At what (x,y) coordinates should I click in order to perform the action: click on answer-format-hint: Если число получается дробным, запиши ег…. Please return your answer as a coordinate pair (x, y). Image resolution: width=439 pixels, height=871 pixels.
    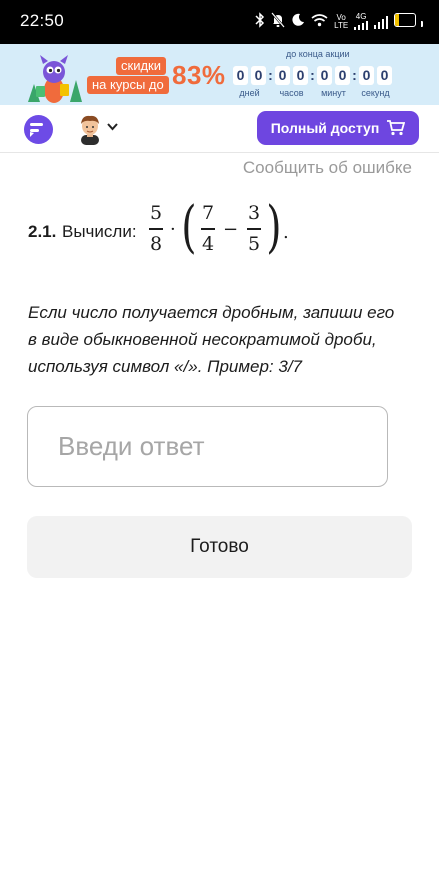
    Looking at the image, I should click on (211, 339).